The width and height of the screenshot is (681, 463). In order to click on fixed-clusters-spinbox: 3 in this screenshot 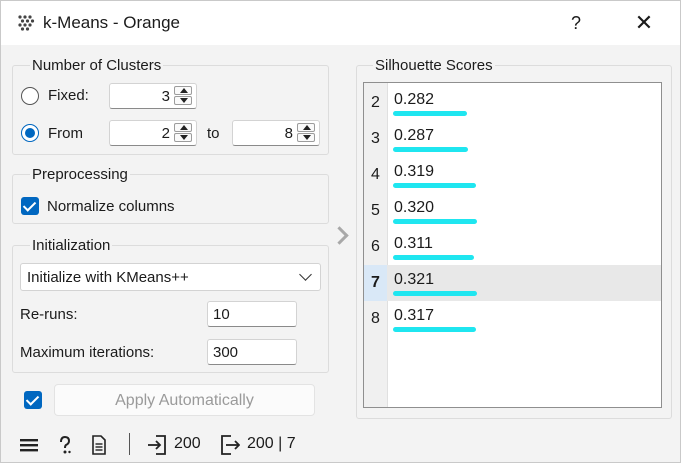, I will do `click(153, 96)`.